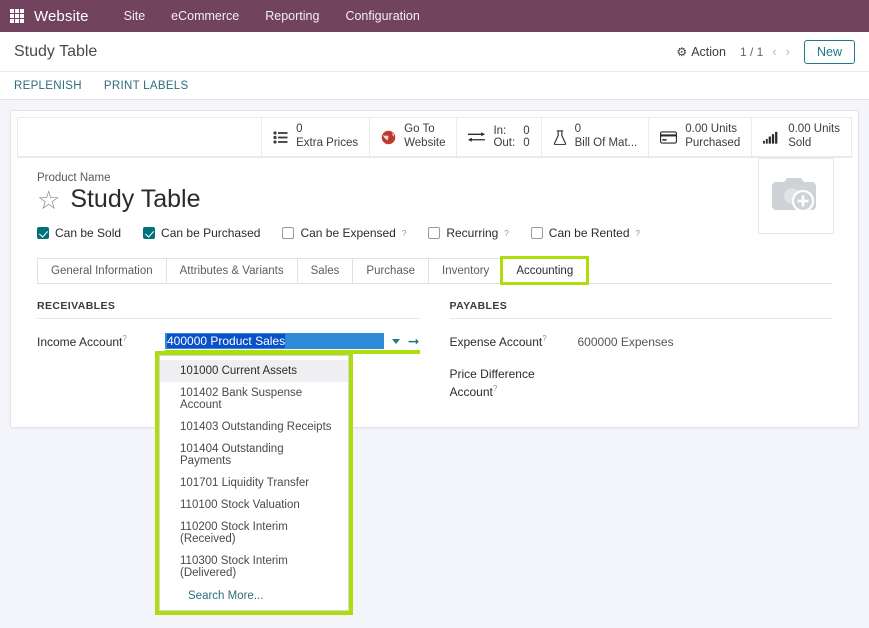 This screenshot has width=869, height=628. Describe the element at coordinates (500, 131) in the screenshot. I see `in-label: In:` at that location.